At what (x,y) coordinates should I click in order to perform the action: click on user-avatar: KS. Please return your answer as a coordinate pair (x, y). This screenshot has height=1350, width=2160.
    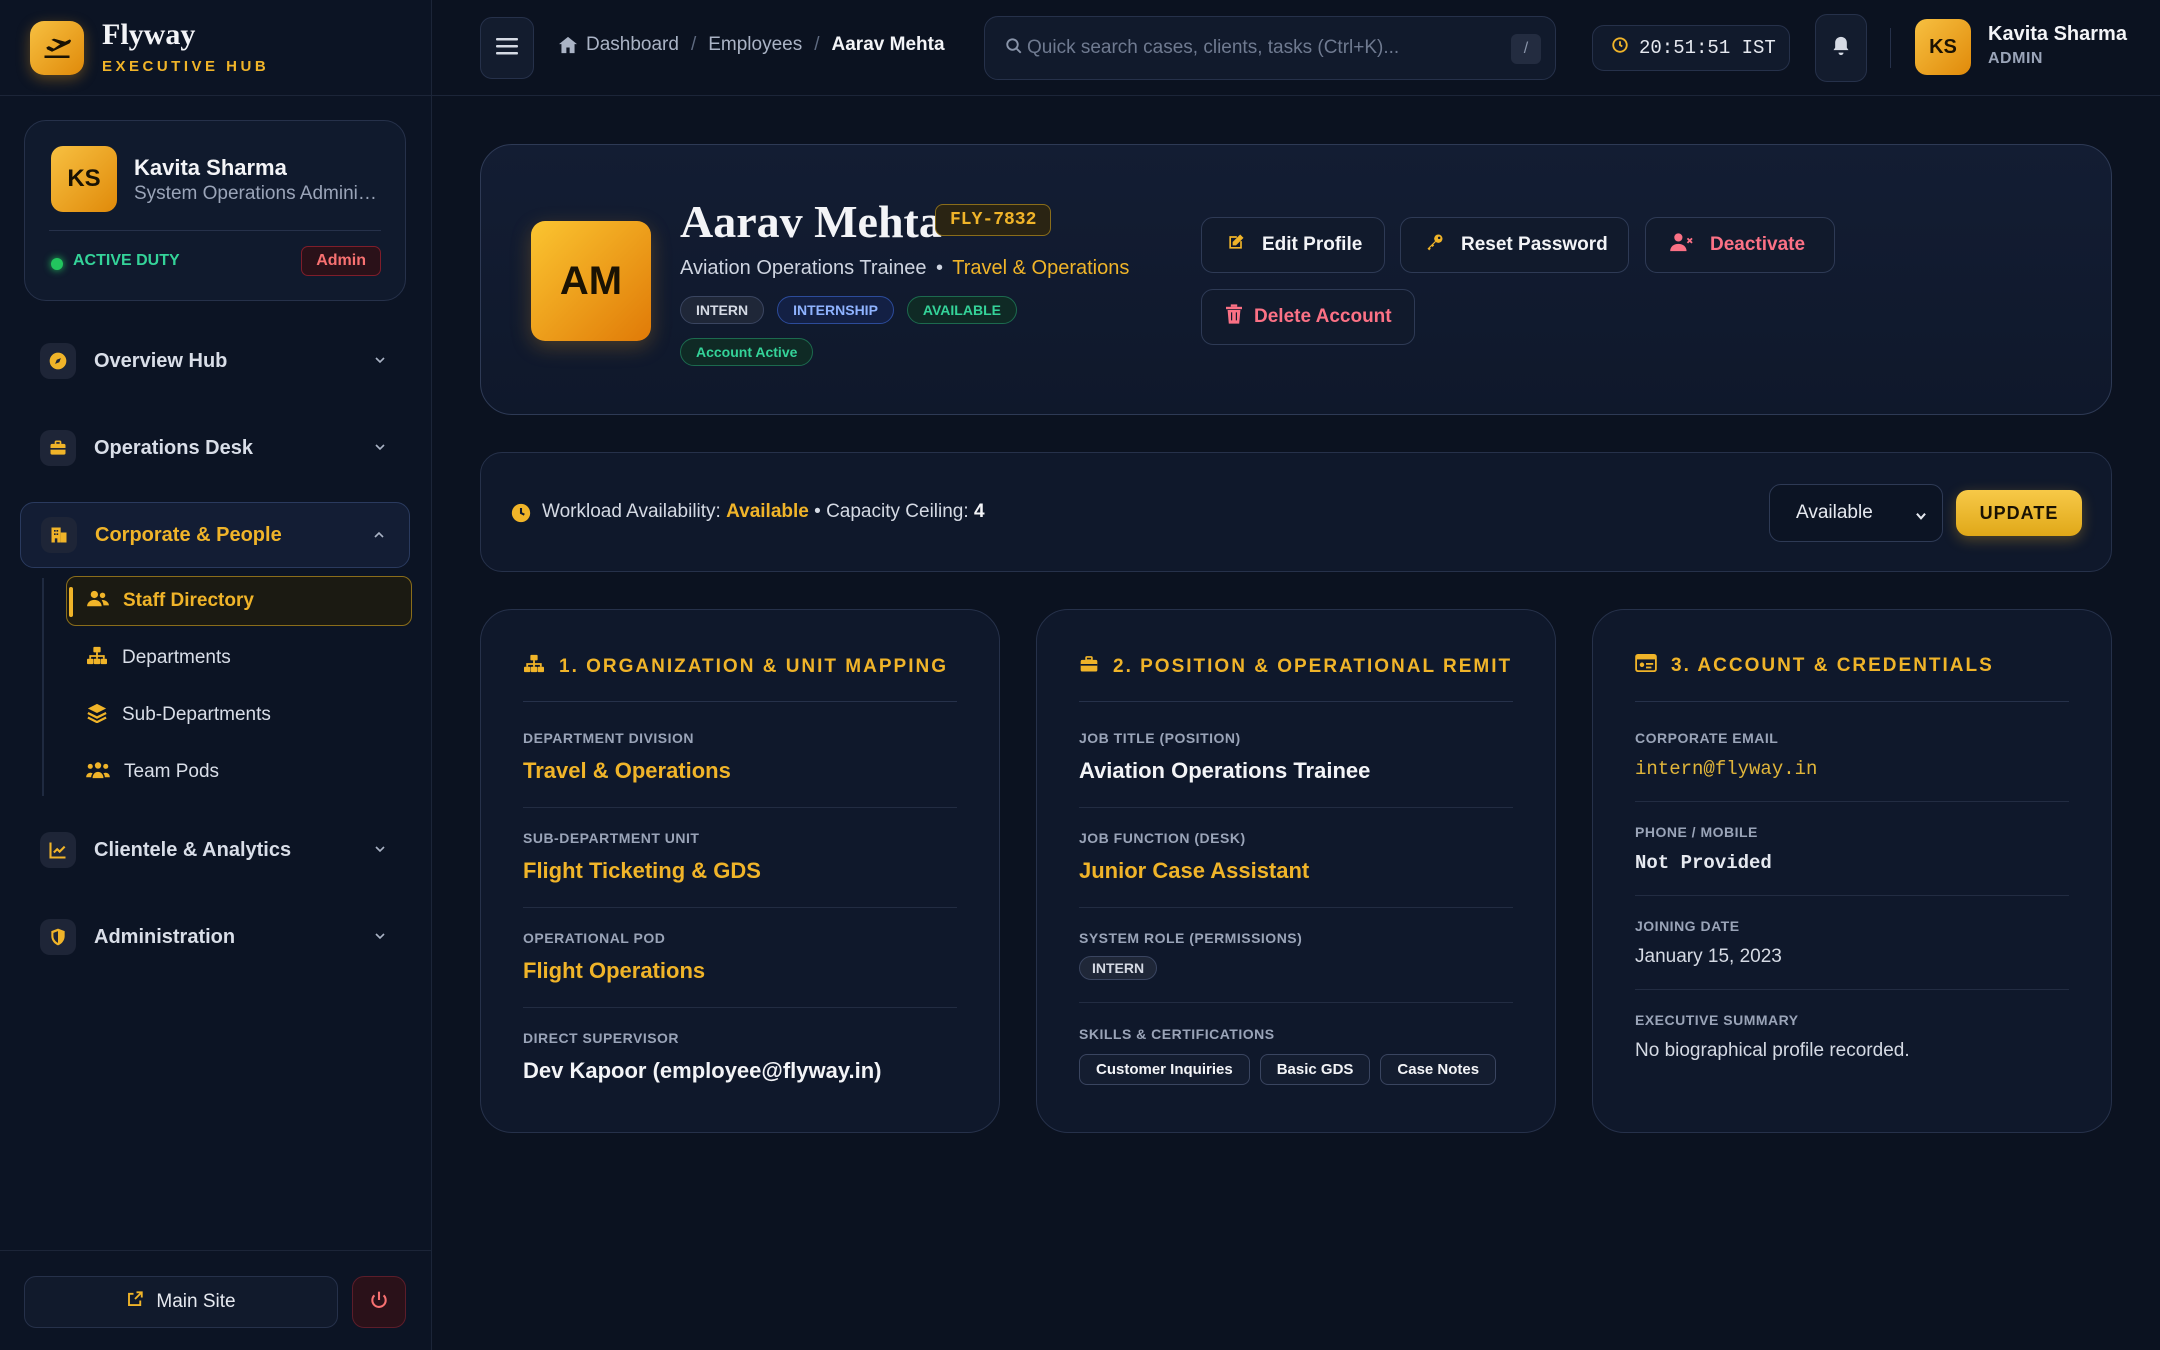
    Looking at the image, I should click on (1943, 47).